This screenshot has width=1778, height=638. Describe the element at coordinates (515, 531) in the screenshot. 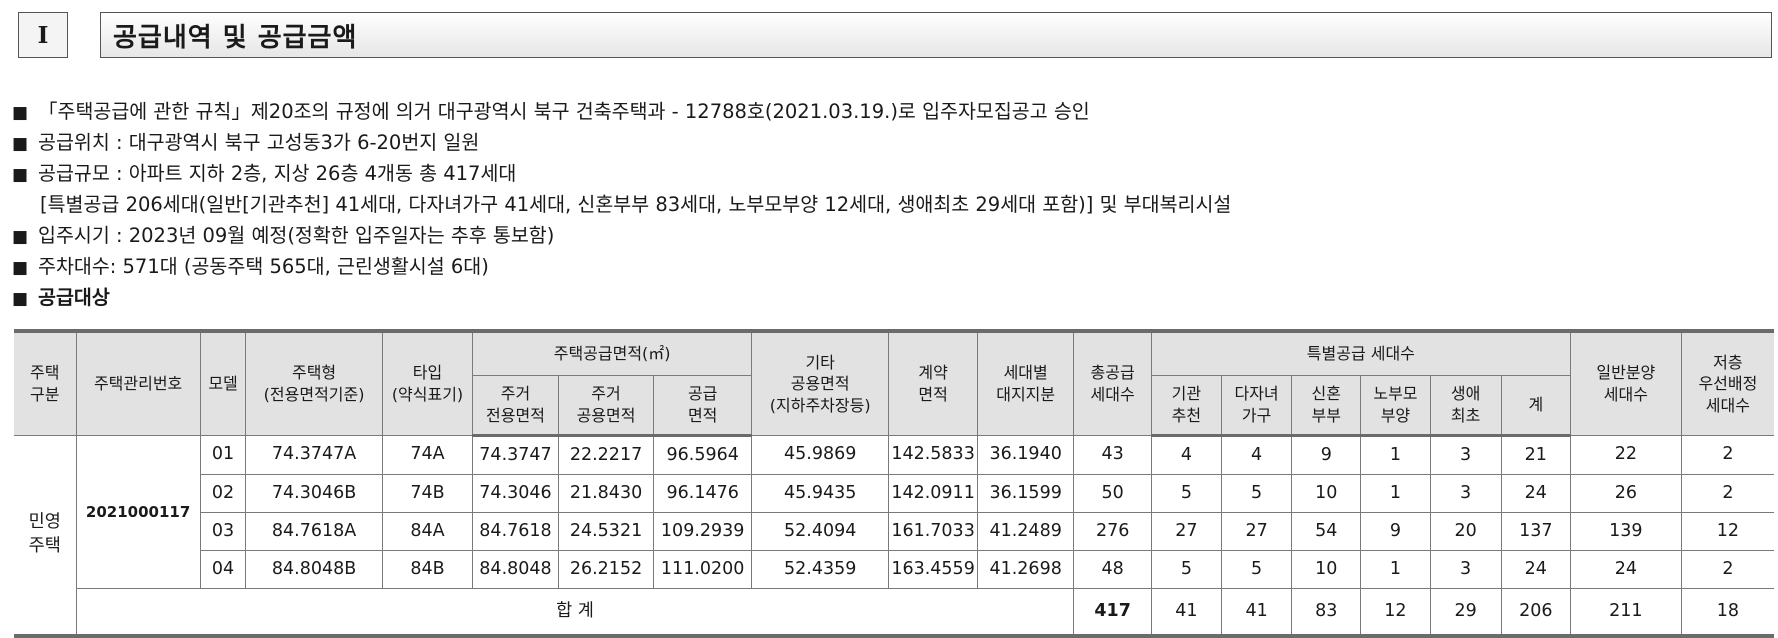

I see `cell: 84.7618` at that location.